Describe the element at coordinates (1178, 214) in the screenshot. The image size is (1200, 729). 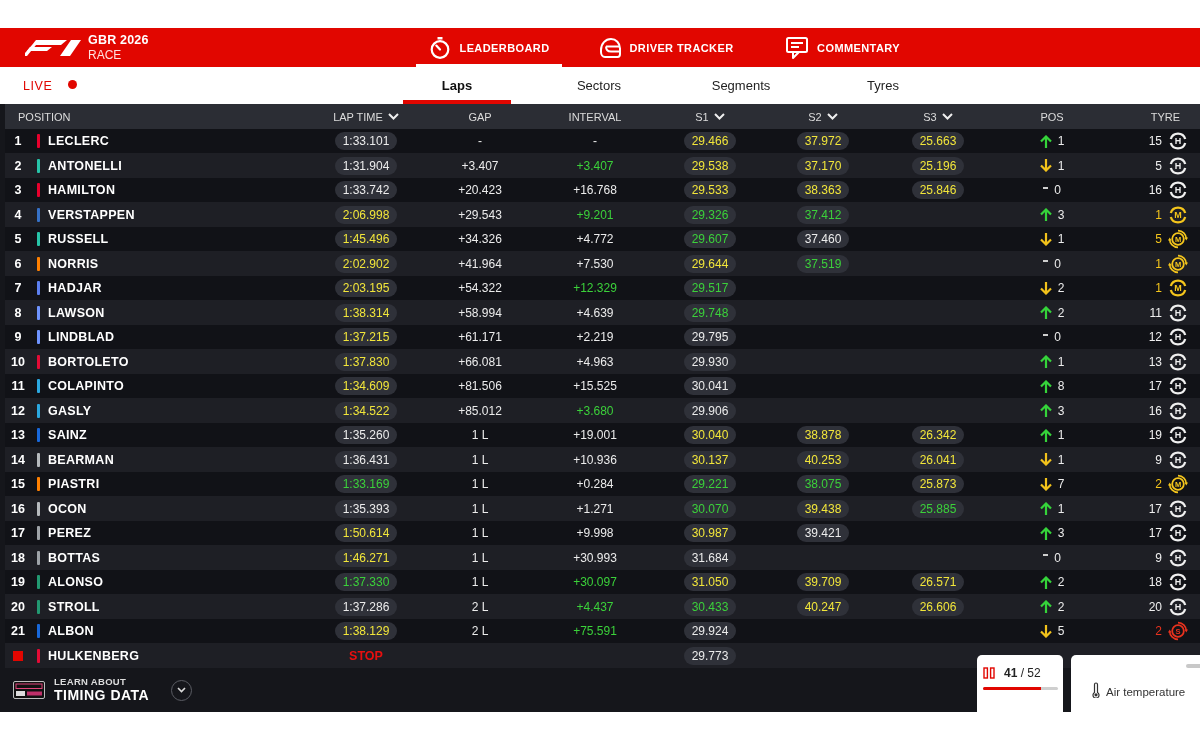
I see `tyre-compound: M` at that location.